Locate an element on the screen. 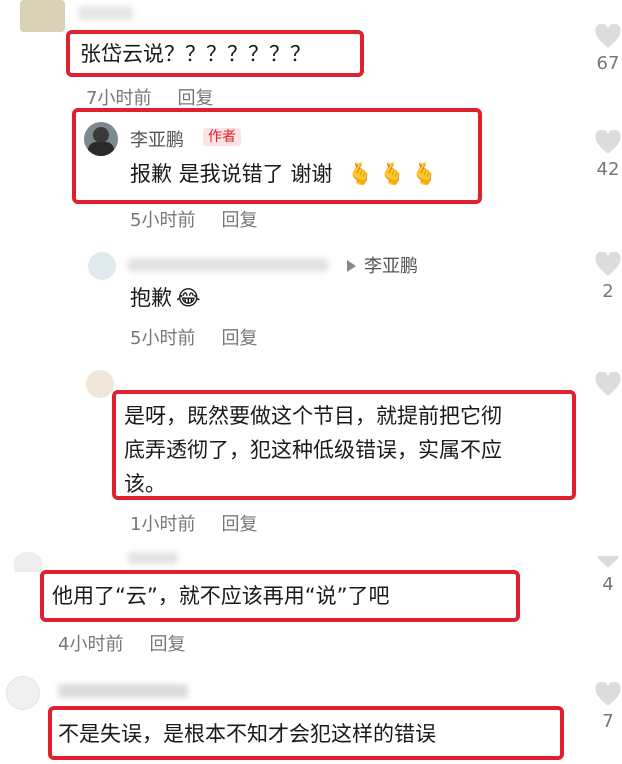  like-button: 67 is located at coordinates (608, 49).